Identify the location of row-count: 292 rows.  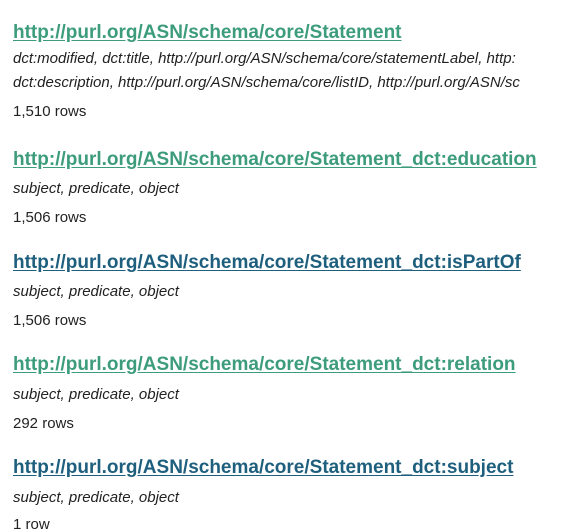
(43, 423).